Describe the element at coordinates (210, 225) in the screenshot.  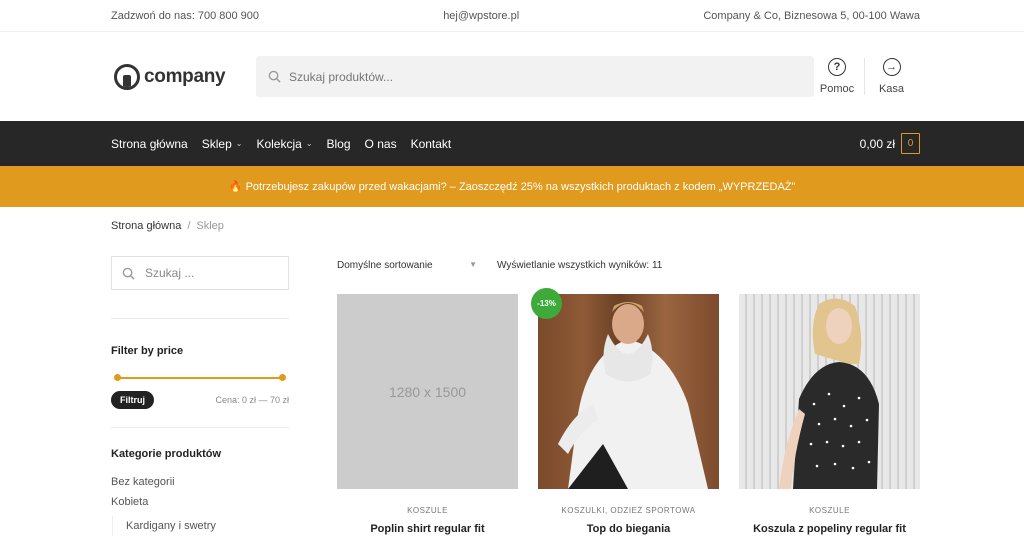
I see `breadcrumb-current: Sklep` at that location.